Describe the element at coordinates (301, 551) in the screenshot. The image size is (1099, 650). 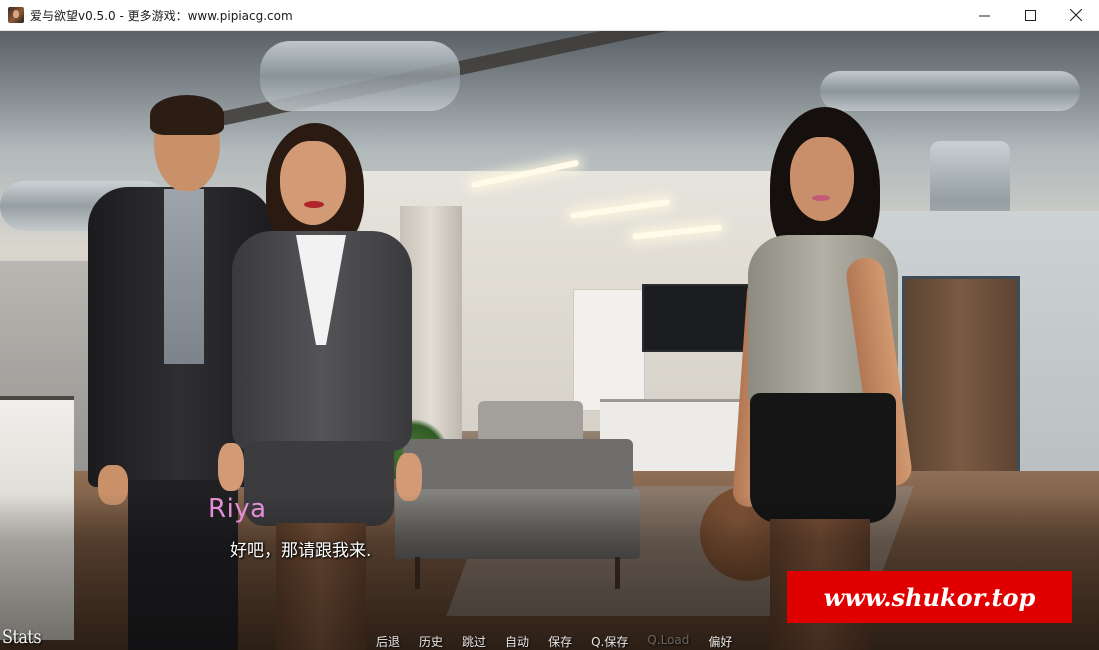
I see `dialogue-text: 好吧，那请跟我来.` at that location.